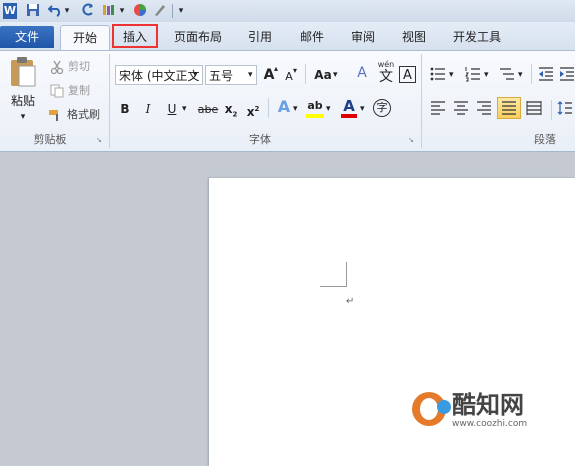 This screenshot has width=575, height=466. I want to click on color-wheel-icon, so click(140, 11).